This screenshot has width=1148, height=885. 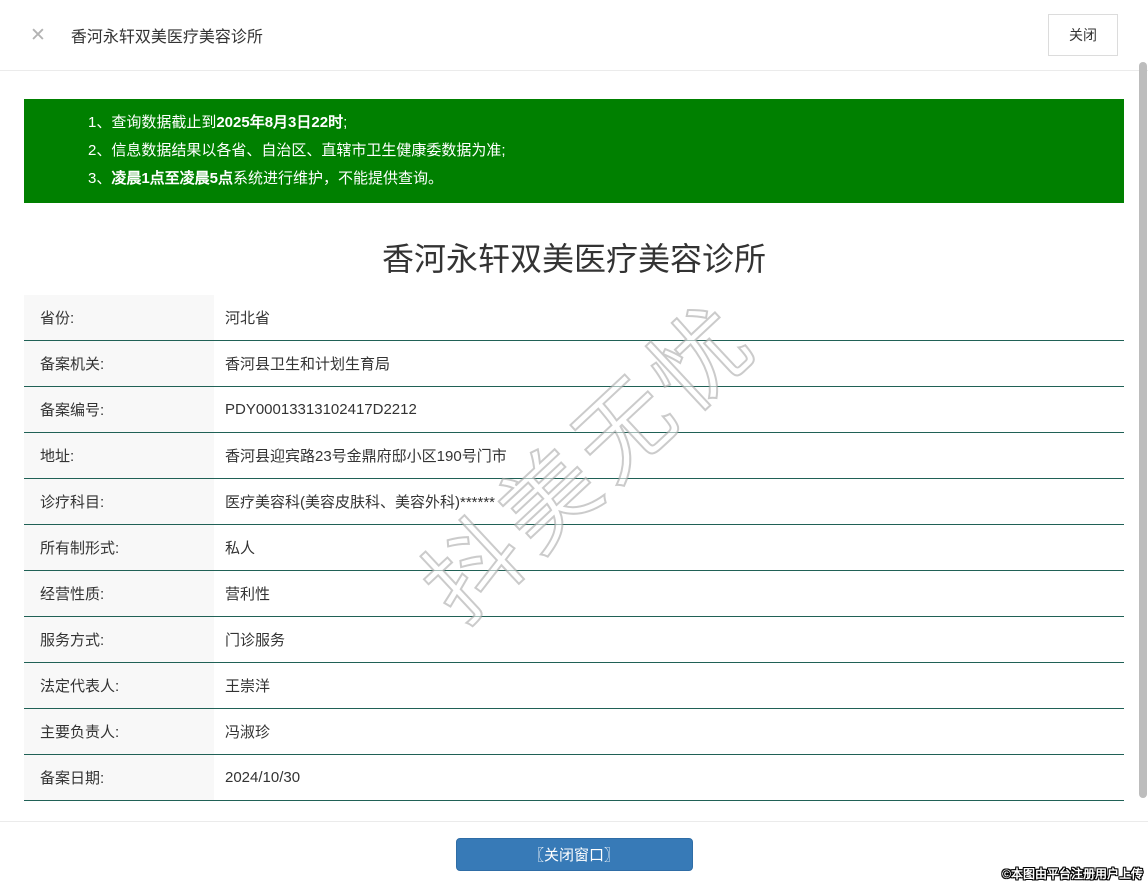 What do you see at coordinates (297, 150) in the screenshot?
I see `notice-text: 2、信息数据结果以各省、自治区、直辖市卫生健康委数据为准;` at bounding box center [297, 150].